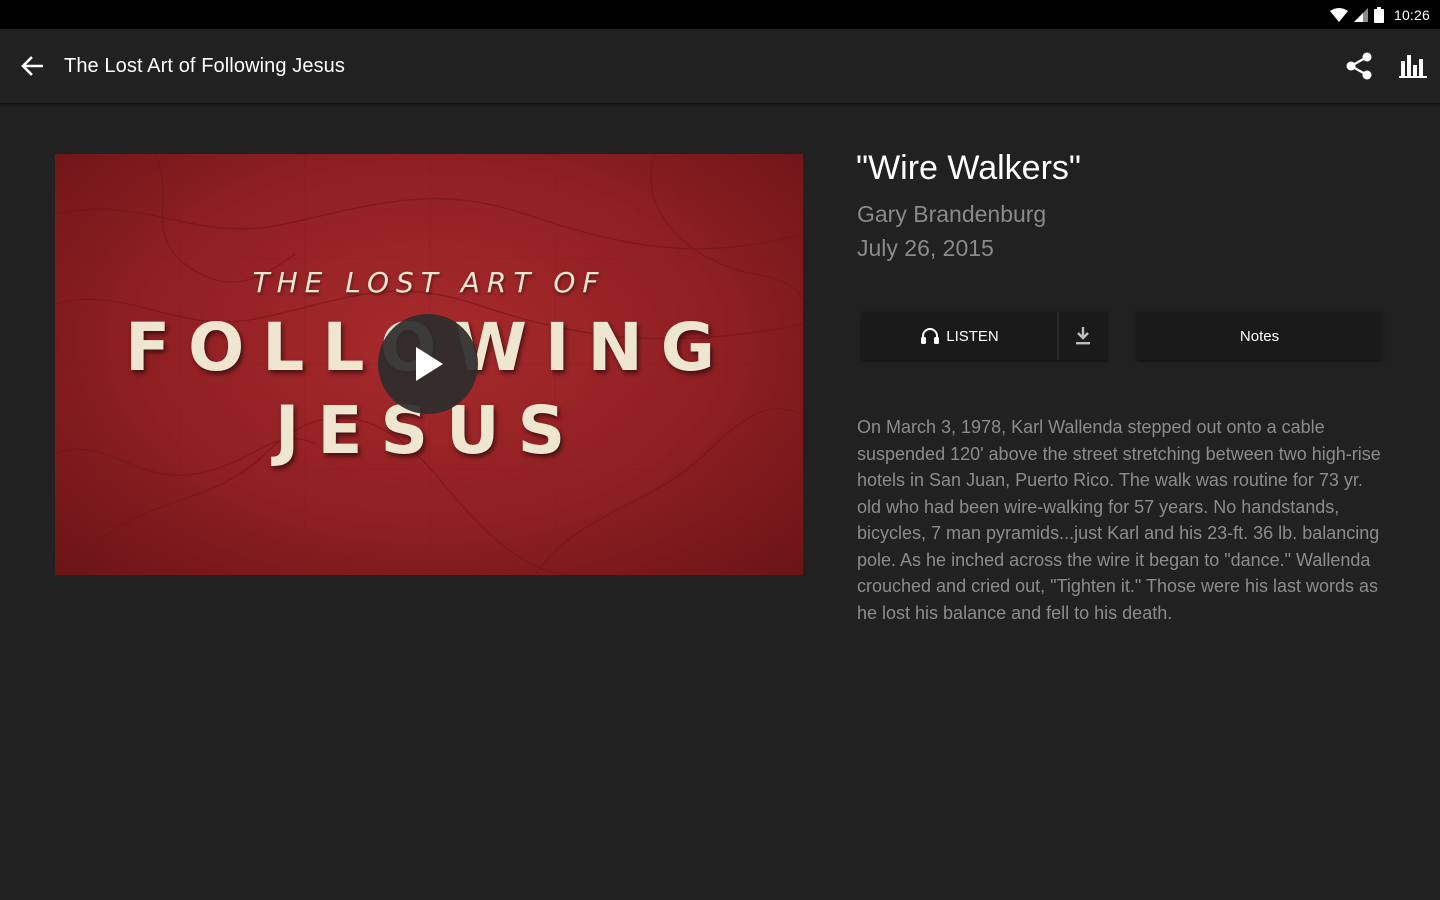 This screenshot has width=1440, height=900. Describe the element at coordinates (429, 282) in the screenshot. I see `artwork-overline: THE LOST ART OF` at that location.